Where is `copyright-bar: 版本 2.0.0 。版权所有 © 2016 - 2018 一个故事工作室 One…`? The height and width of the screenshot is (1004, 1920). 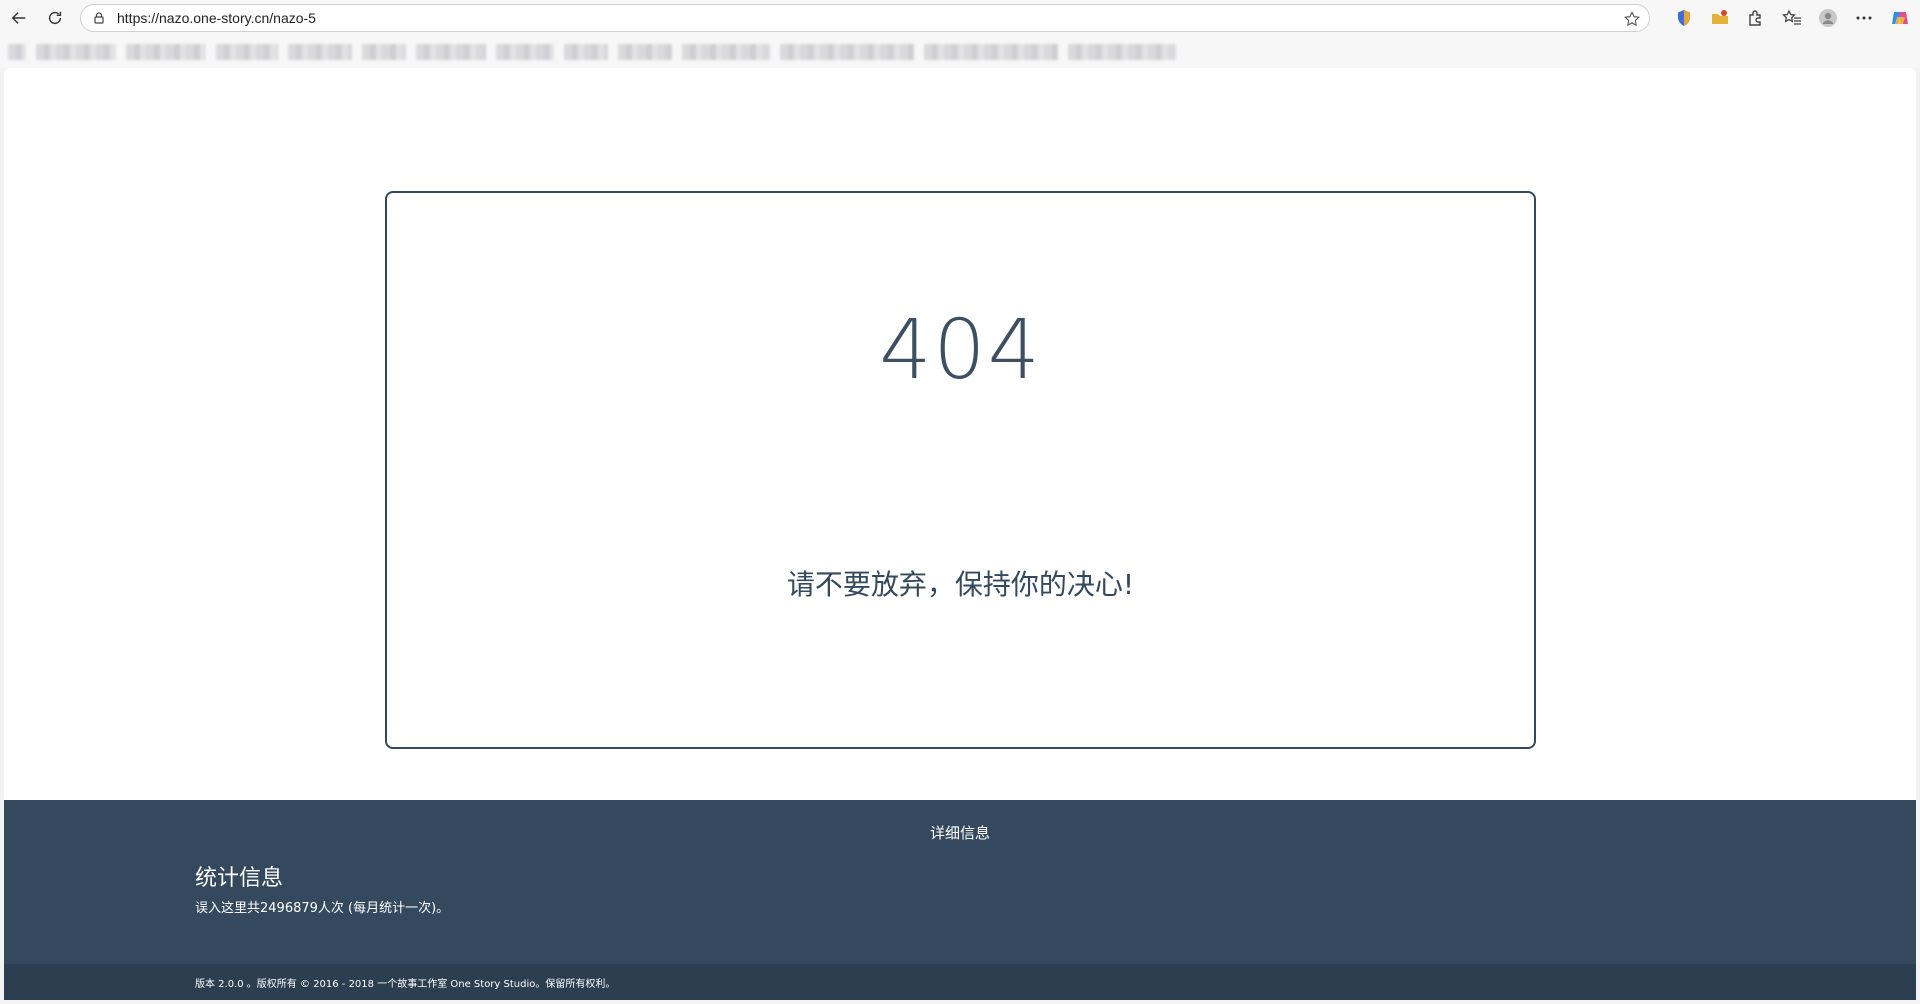 copyright-bar: 版本 2.0.0 。版权所有 © 2016 - 2018 一个故事工作室 One… is located at coordinates (960, 982).